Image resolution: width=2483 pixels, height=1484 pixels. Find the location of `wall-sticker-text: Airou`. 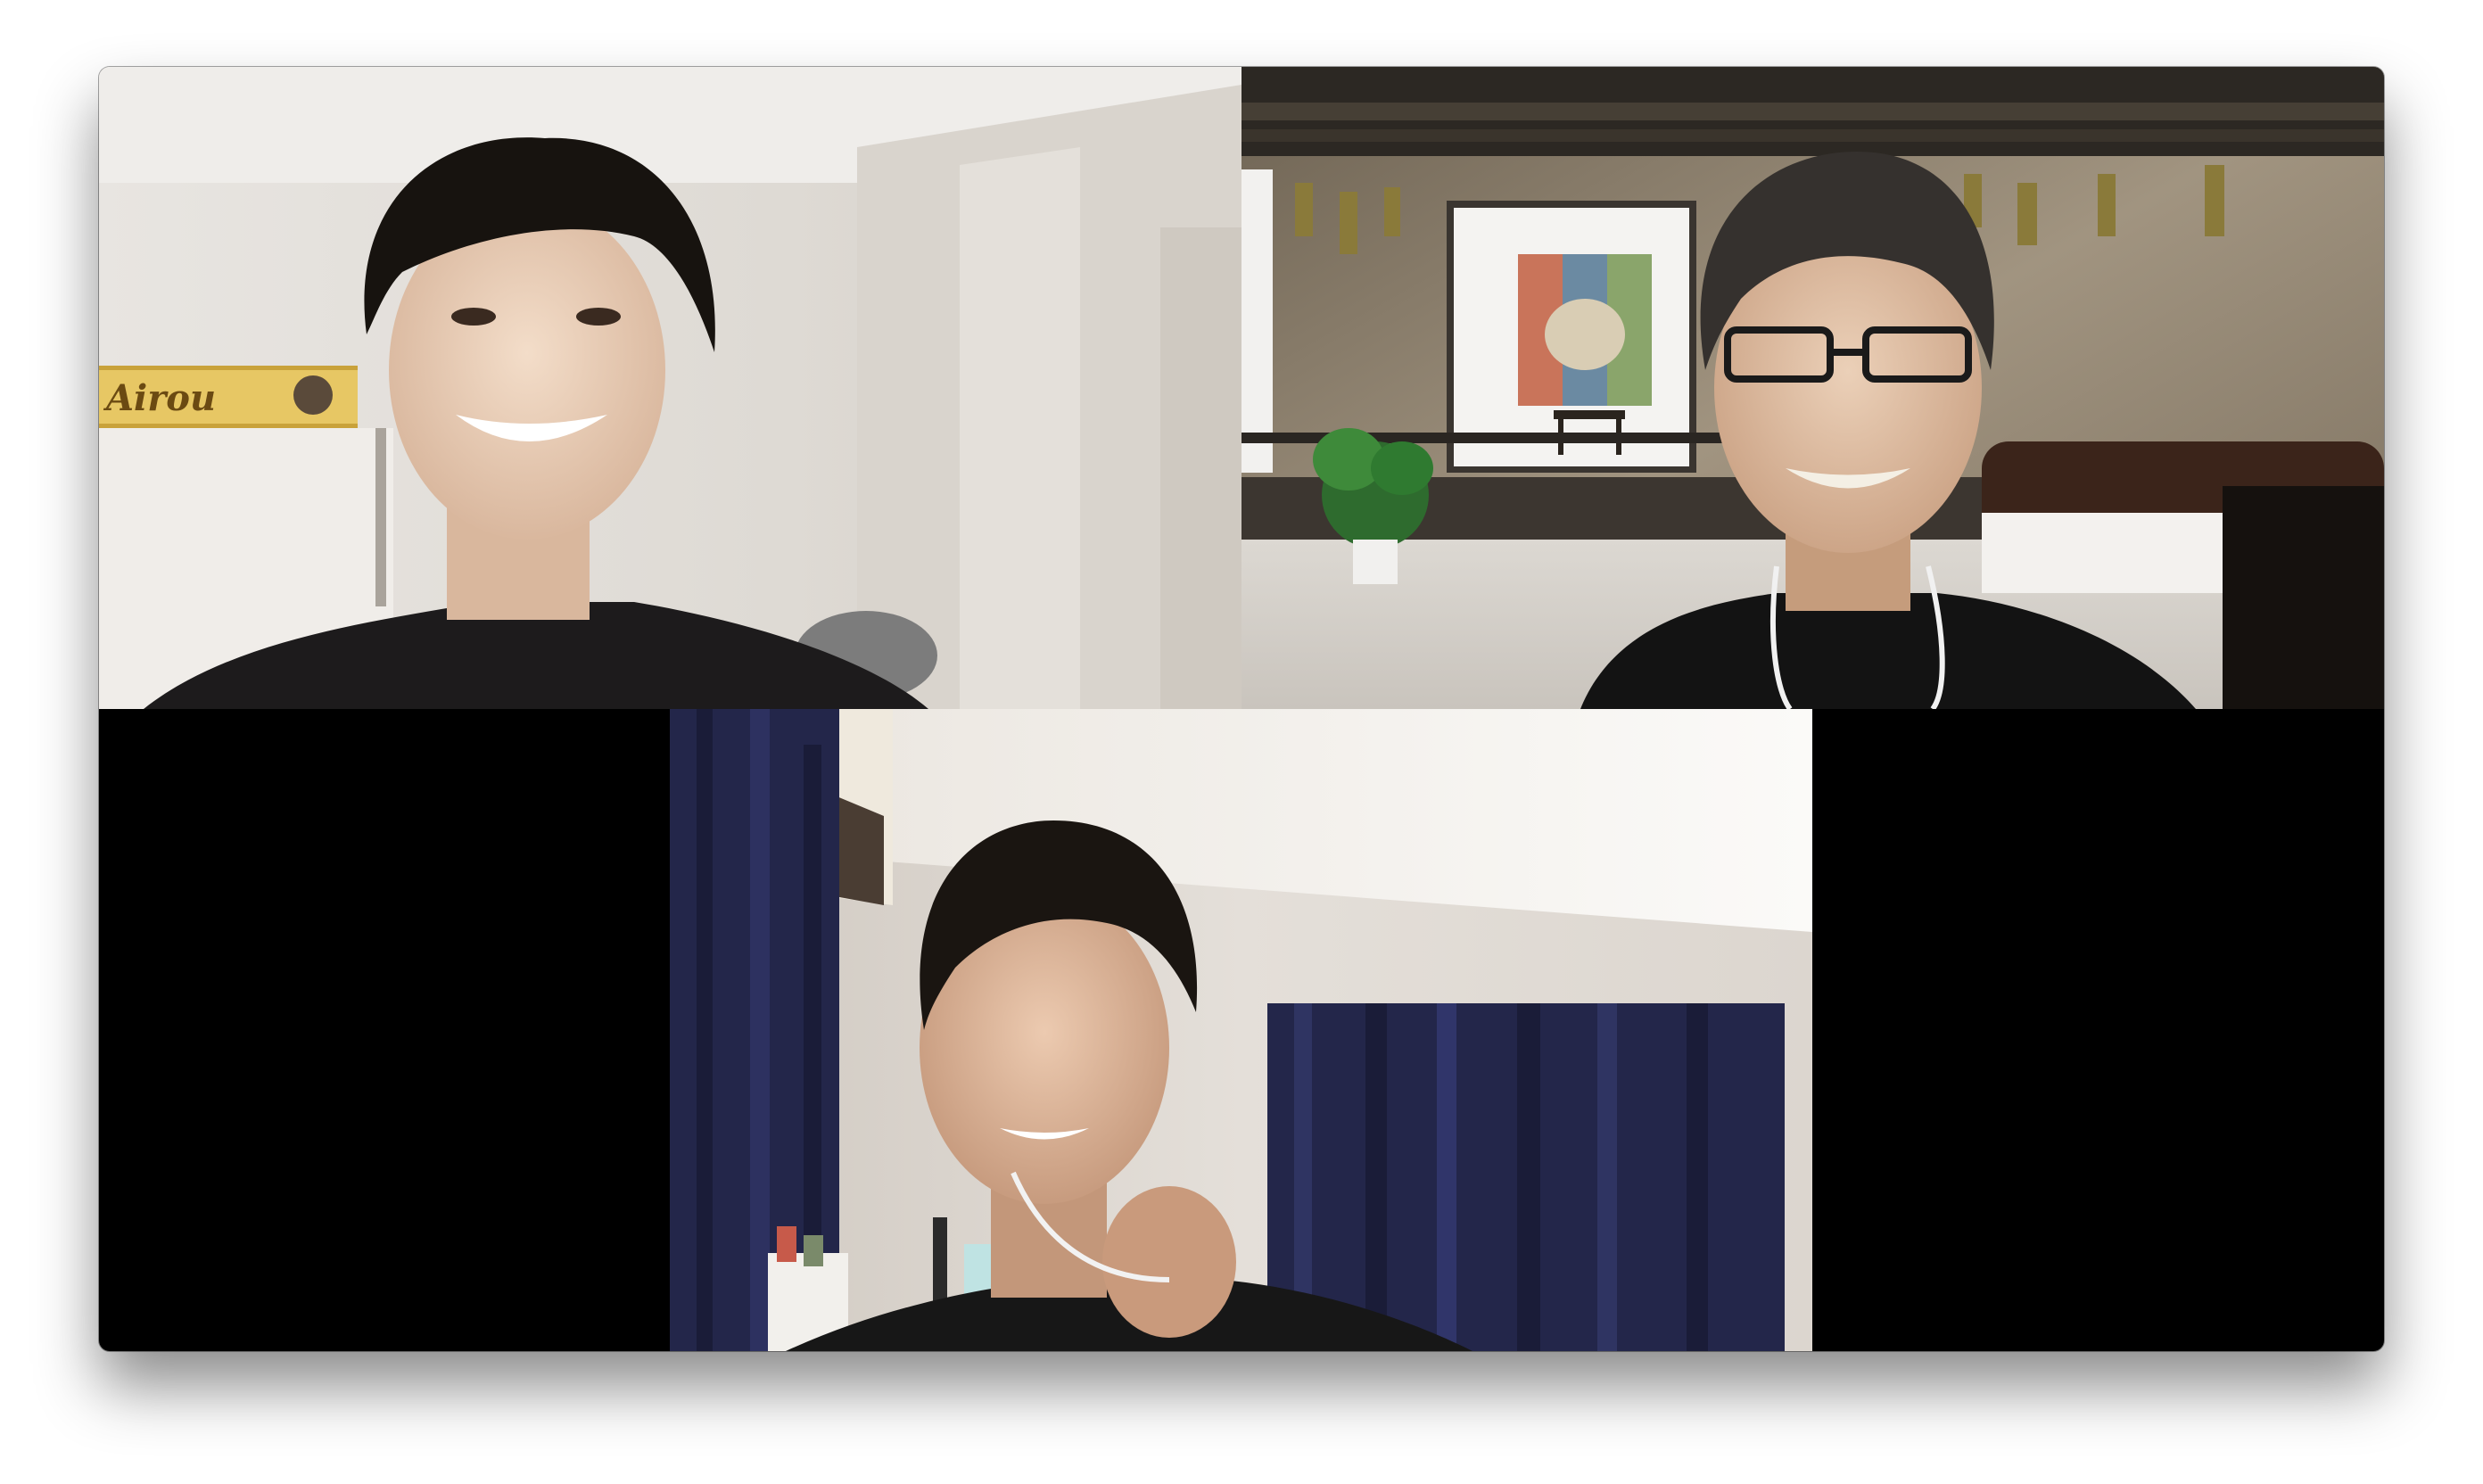

wall-sticker-text: Airou is located at coordinates (160, 398).